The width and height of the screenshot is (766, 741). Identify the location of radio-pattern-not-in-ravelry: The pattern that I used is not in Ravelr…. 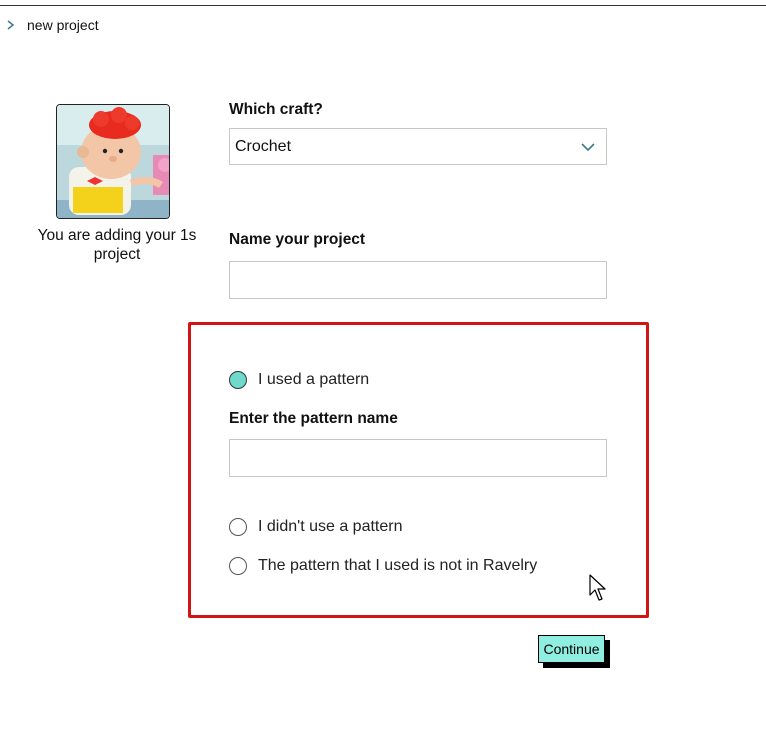
(383, 566).